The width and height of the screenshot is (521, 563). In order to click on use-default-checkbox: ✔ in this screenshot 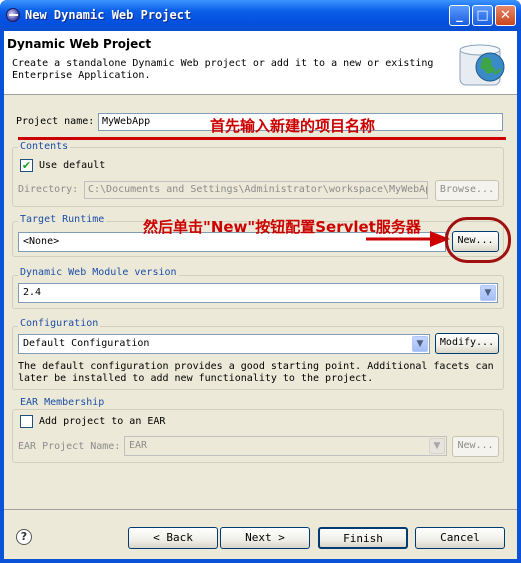, I will do `click(26, 165)`.